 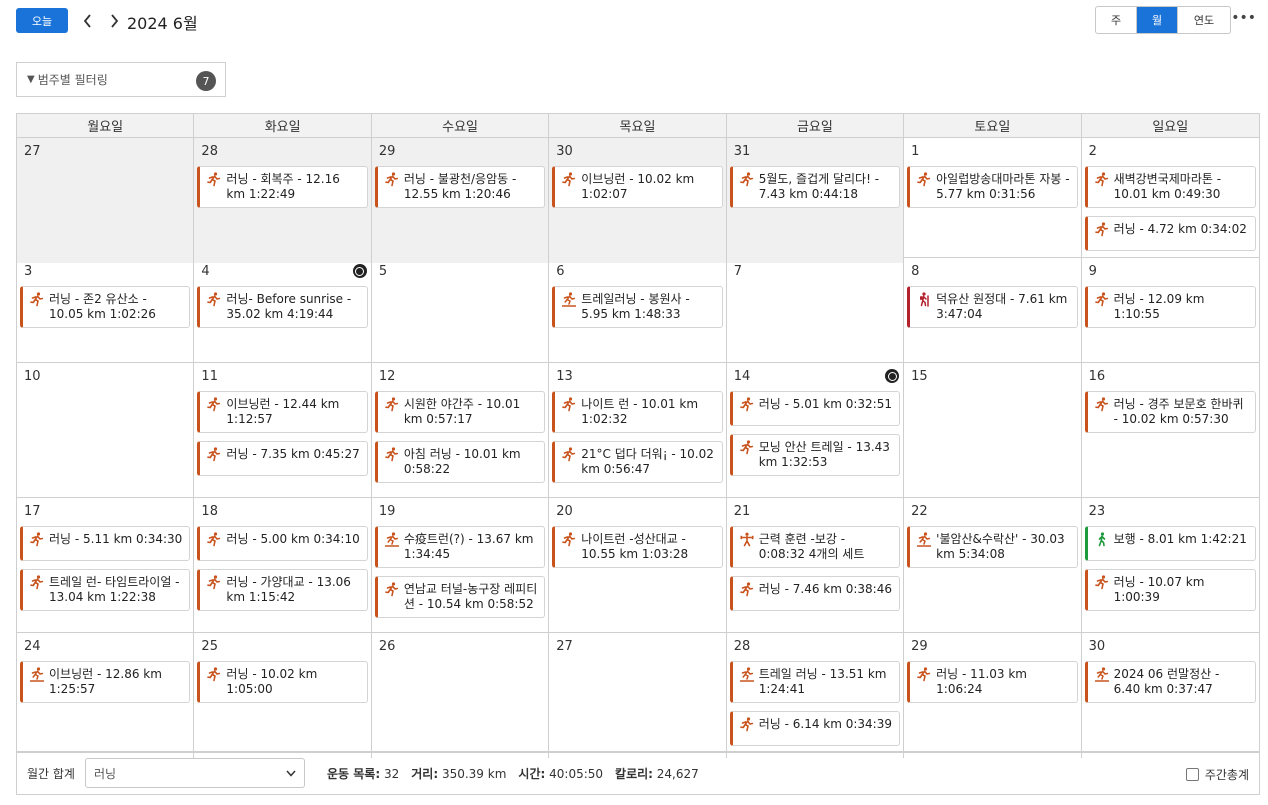 I want to click on activity-event: 2024 06 런말정산 - 6.40 km 0:37:47, so click(x=1170, y=682).